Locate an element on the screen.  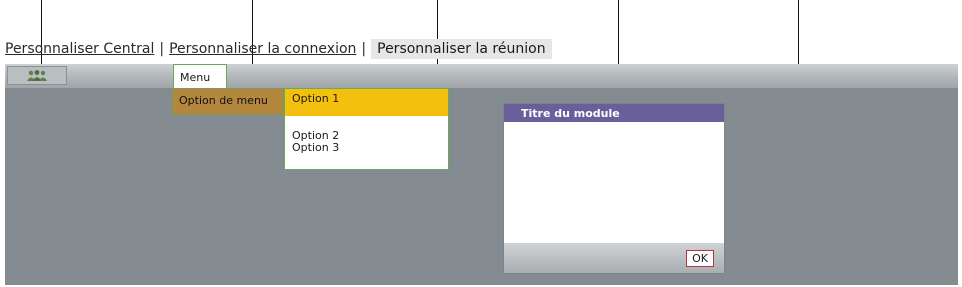
module-title-bar: Titre du module is located at coordinates (614, 113).